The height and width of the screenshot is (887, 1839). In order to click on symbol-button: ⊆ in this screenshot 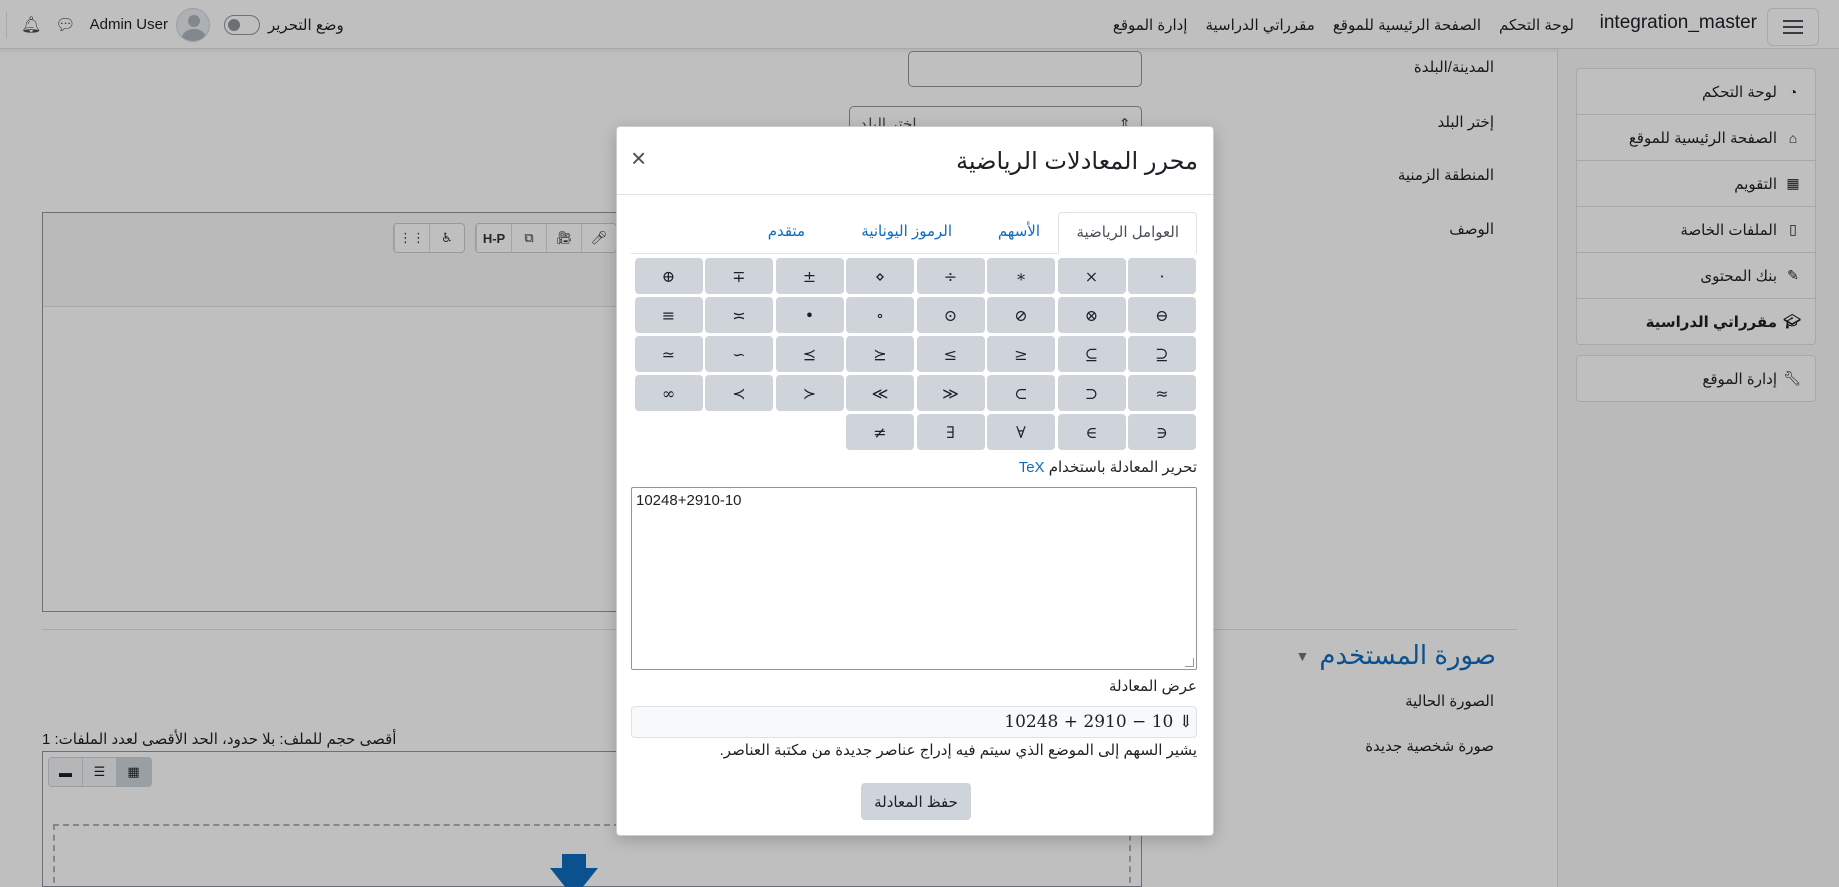, I will do `click(1162, 354)`.